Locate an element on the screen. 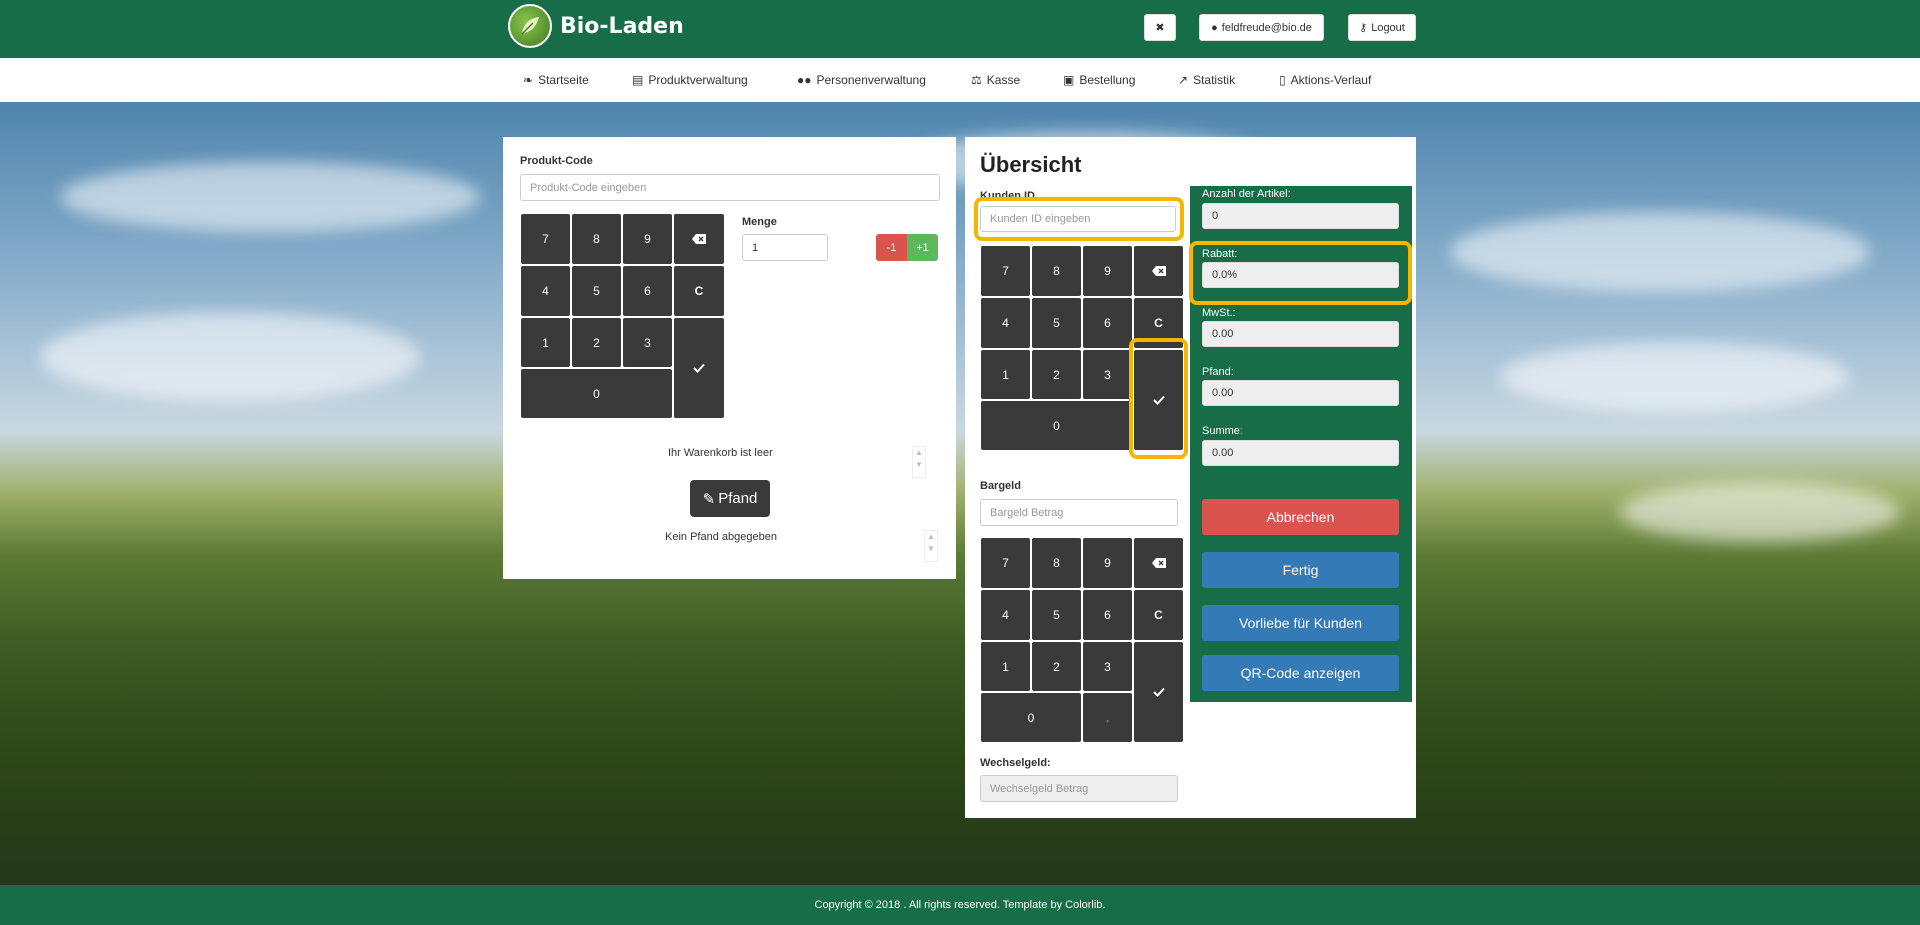  nav-label: Statistik is located at coordinates (1214, 80).